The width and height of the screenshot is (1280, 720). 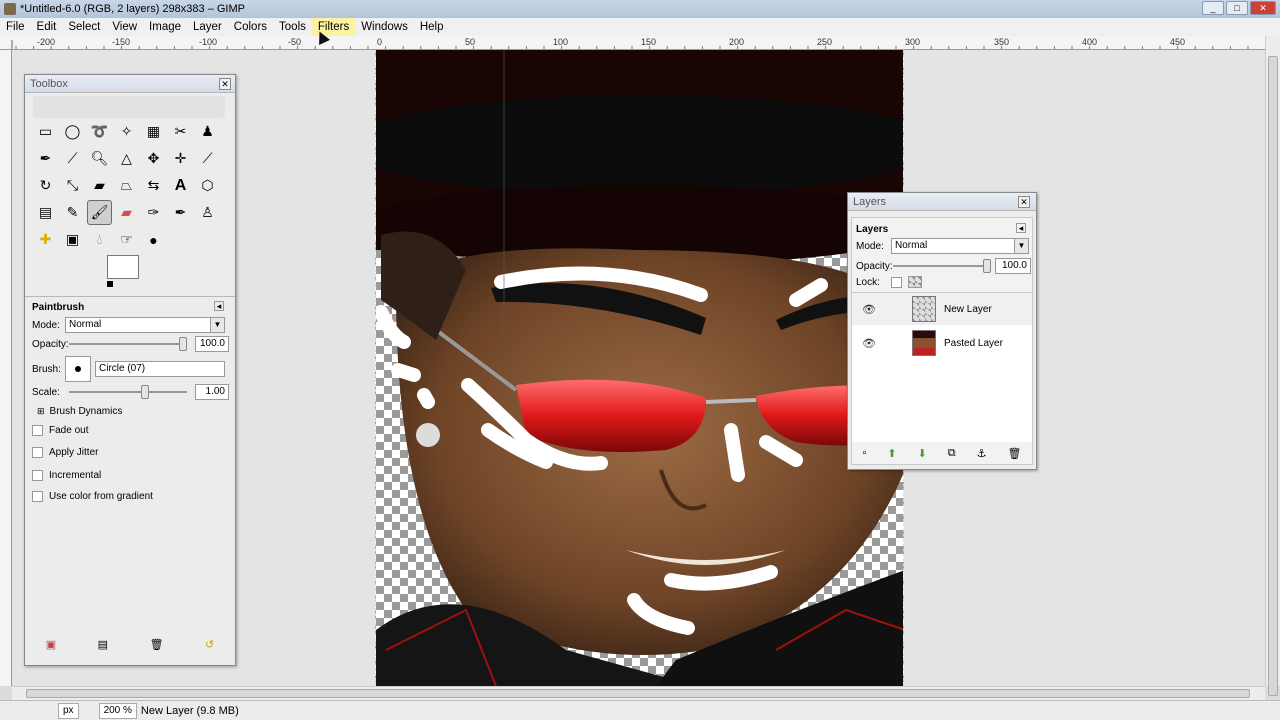 What do you see at coordinates (110, 284) in the screenshot?
I see `reset-colors-icon` at bounding box center [110, 284].